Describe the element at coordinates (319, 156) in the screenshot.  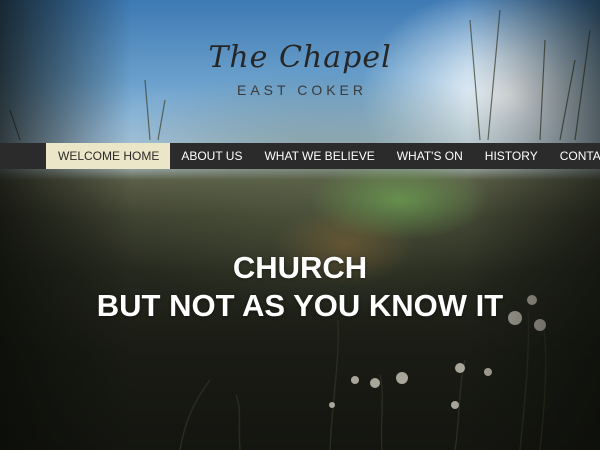
I see `nav-item-what-we-believe: WHAT WE BELIEVE` at that location.